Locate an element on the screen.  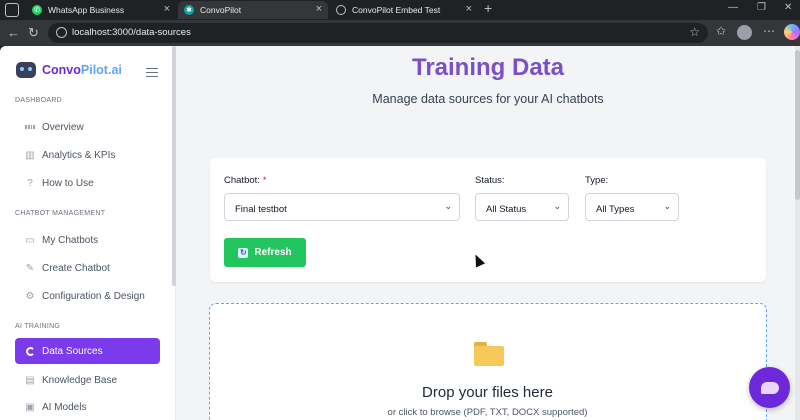
sidebar-item-my-chatbots: ▭ My Chatbots is located at coordinates (87, 240).